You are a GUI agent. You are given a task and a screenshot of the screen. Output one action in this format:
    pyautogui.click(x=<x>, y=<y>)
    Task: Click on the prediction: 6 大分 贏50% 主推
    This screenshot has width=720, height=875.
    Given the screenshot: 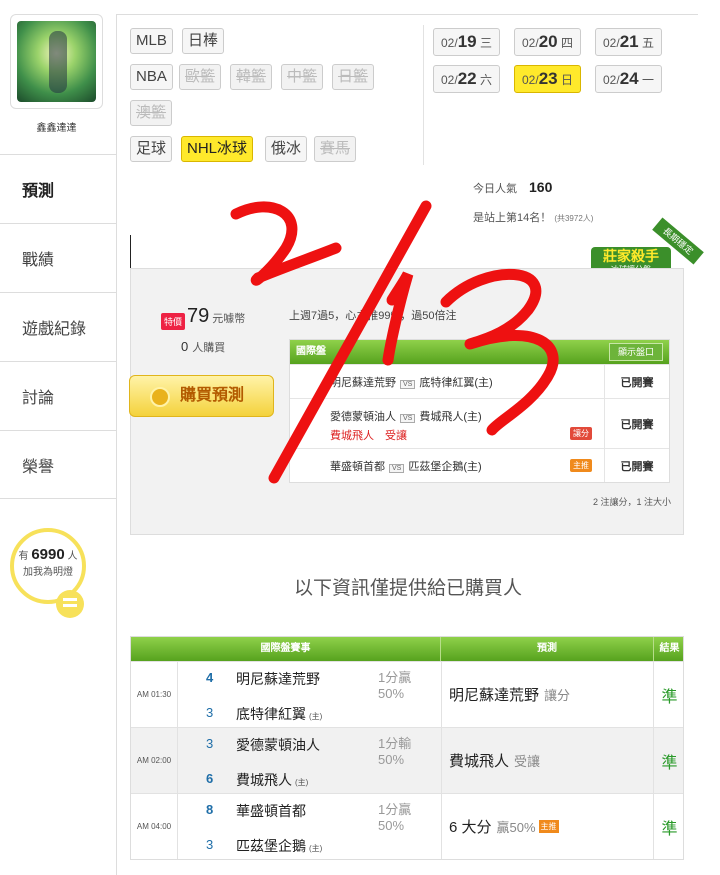 What is the action you would take?
    pyautogui.click(x=547, y=826)
    